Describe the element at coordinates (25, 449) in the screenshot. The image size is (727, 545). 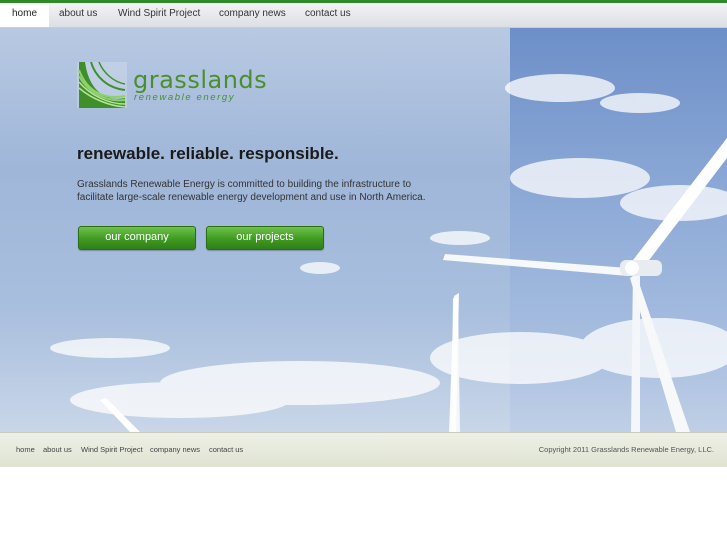
I see `footer-link-home: home` at that location.